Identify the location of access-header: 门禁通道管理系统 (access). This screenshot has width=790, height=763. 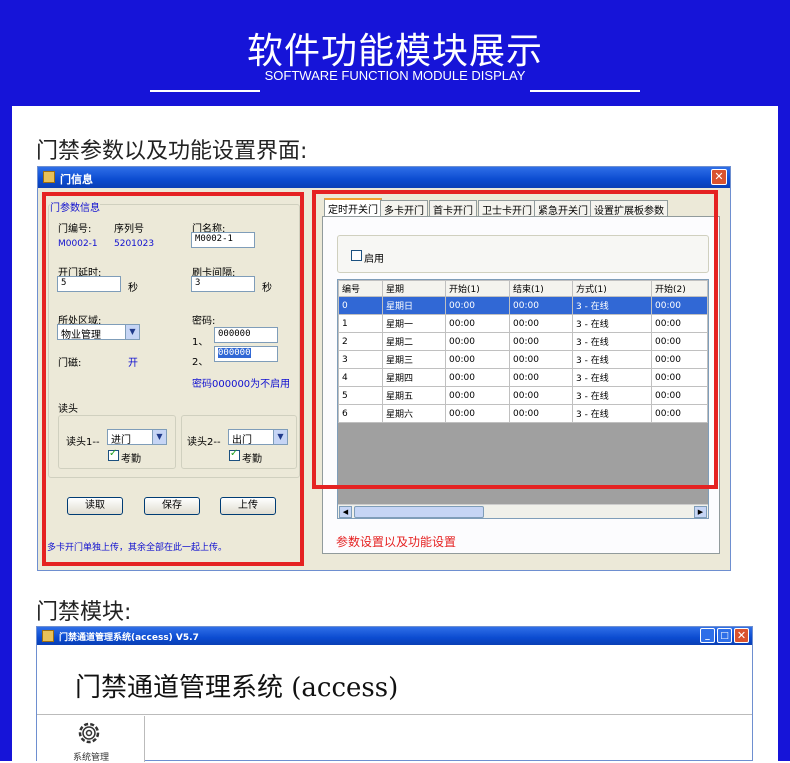
(394, 680).